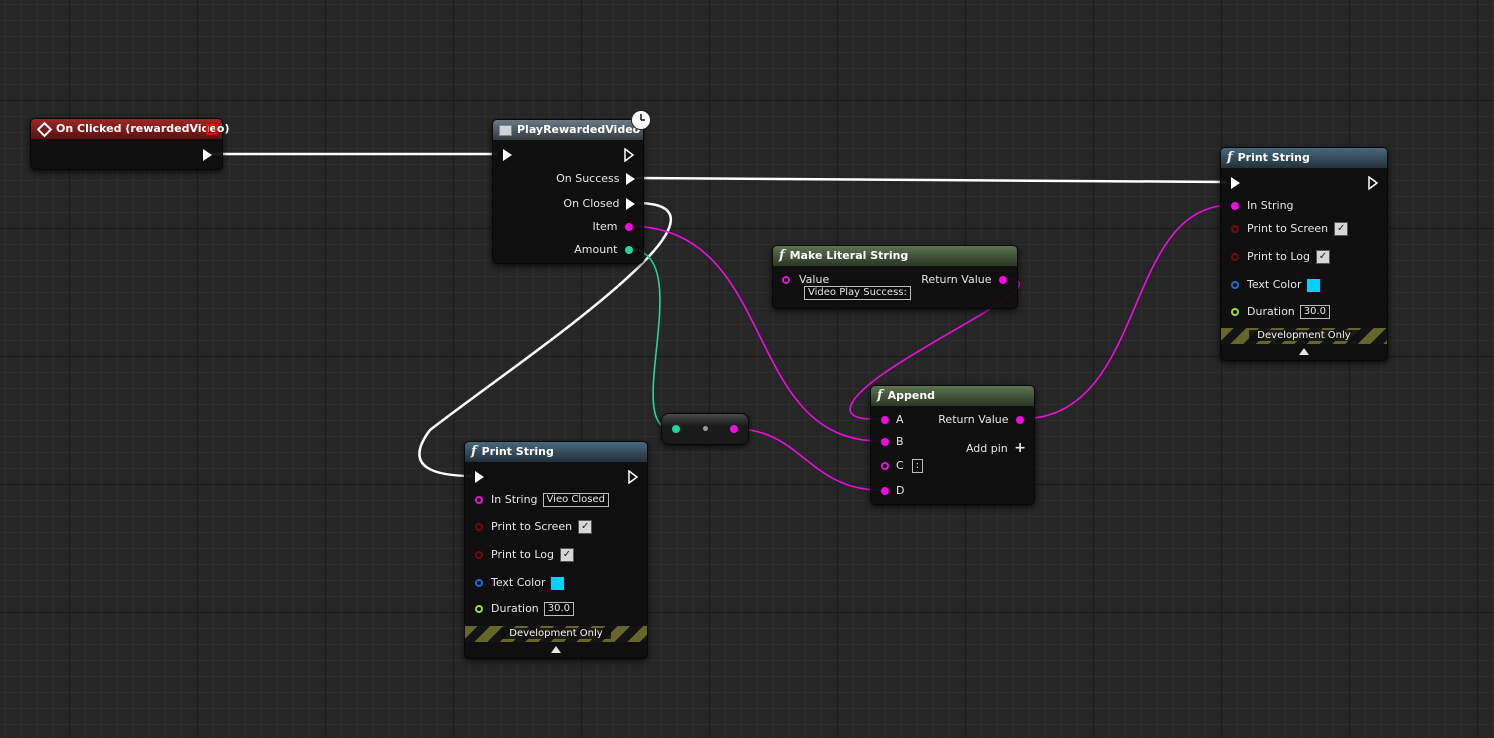  Describe the element at coordinates (1262, 206) in the screenshot. I see `in-string-input: In String` at that location.